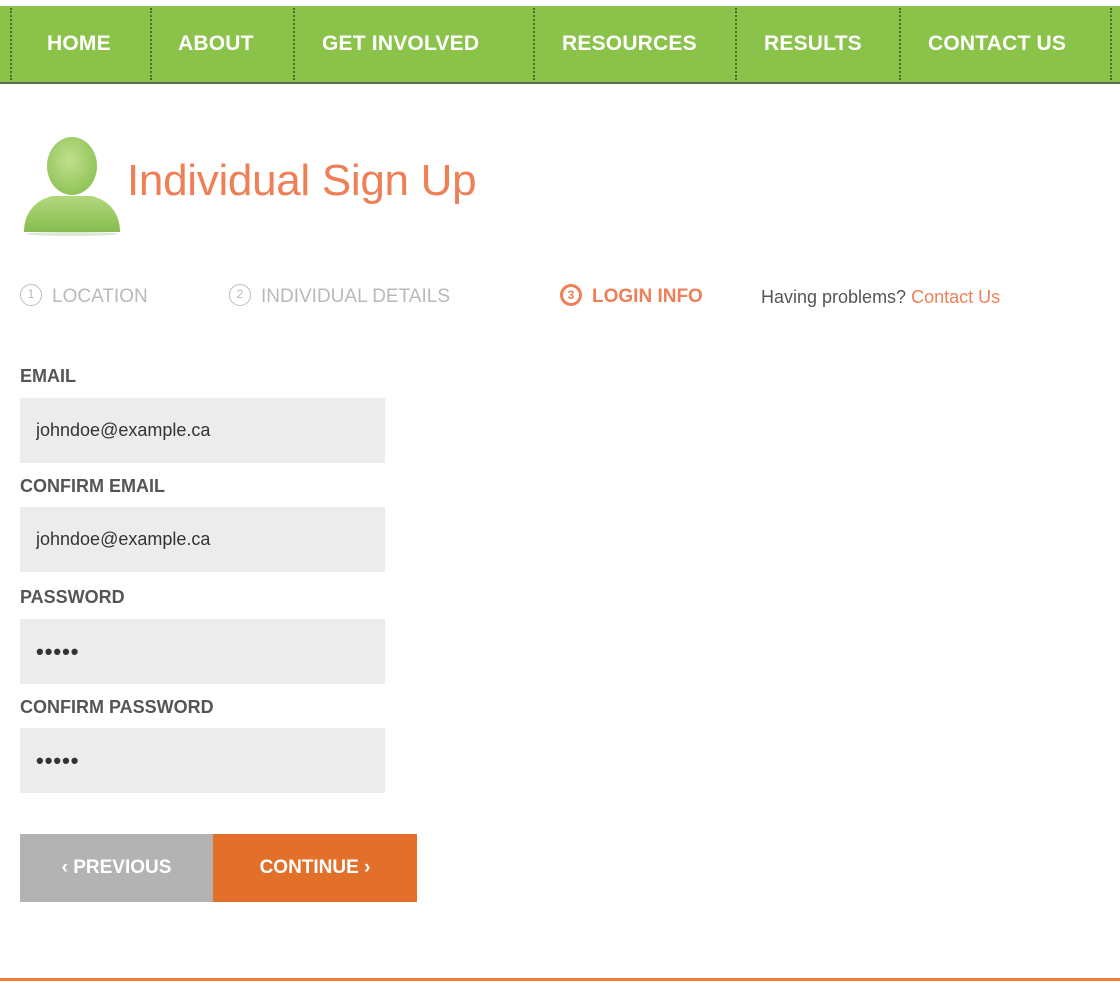 Image resolution: width=1120 pixels, height=983 pixels. I want to click on confirm-password-field, so click(202, 760).